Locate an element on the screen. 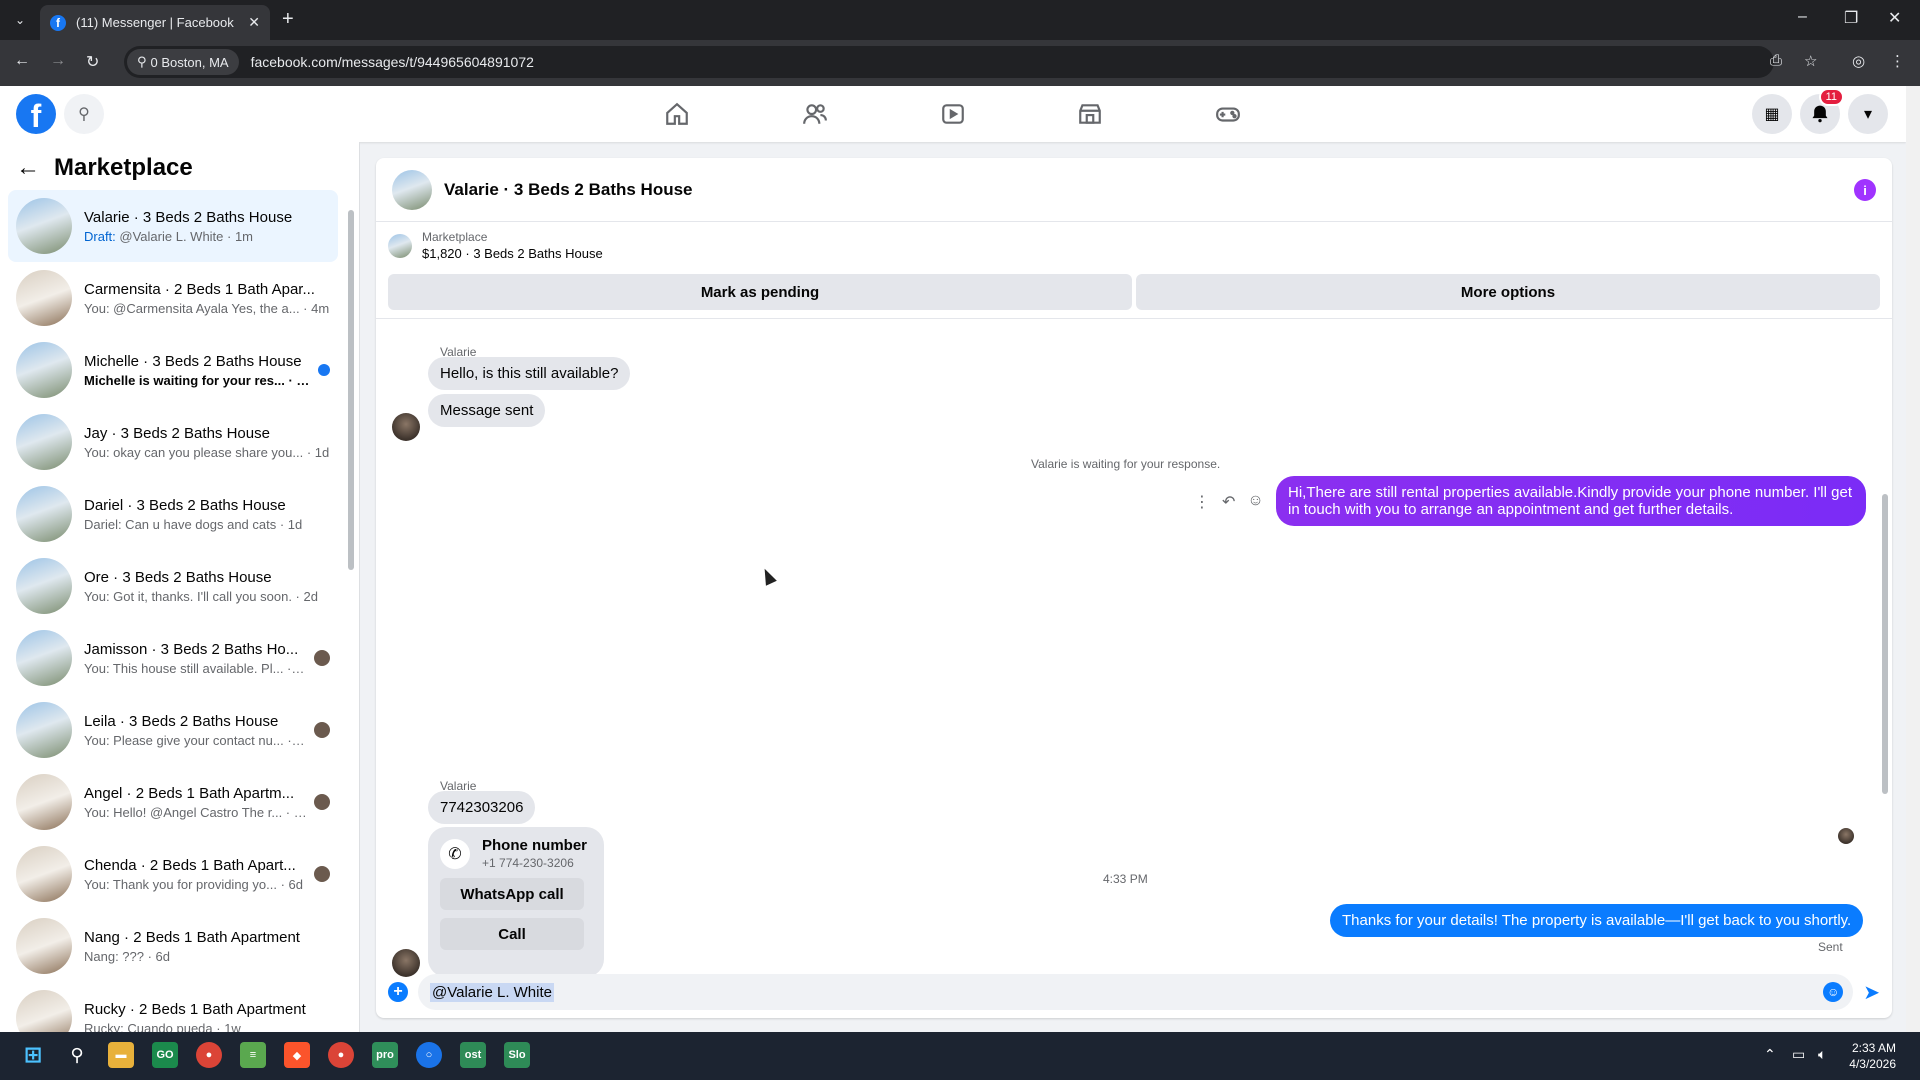  location-chip-label: 0 Boston, MA is located at coordinates (189, 62).